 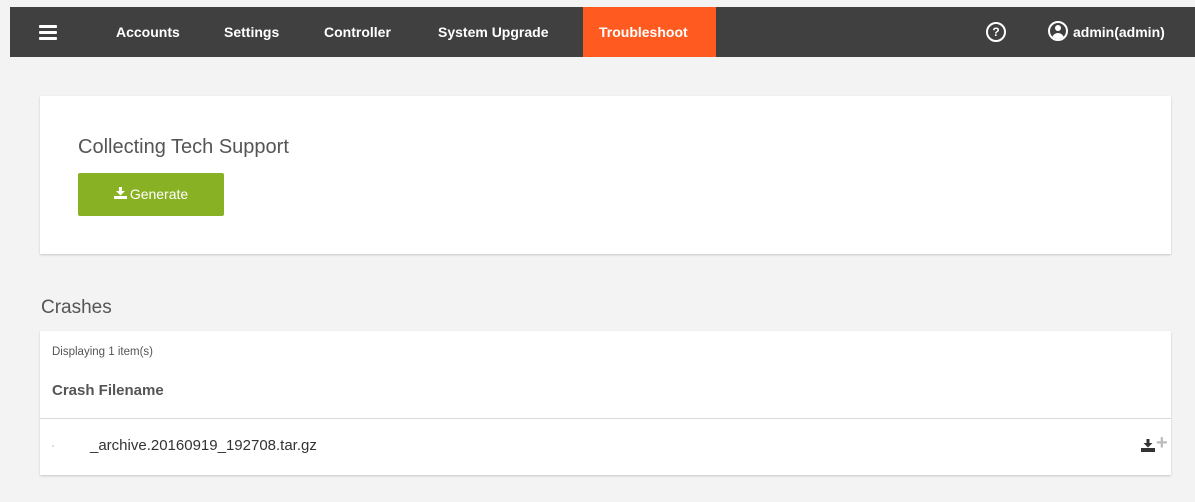 I want to click on generate-button: Generate, so click(x=151, y=194).